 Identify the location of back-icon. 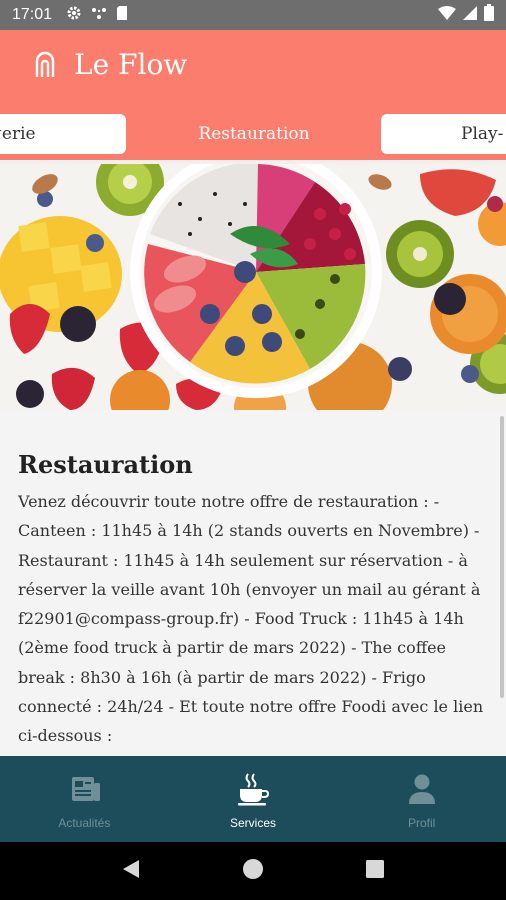
(131, 871).